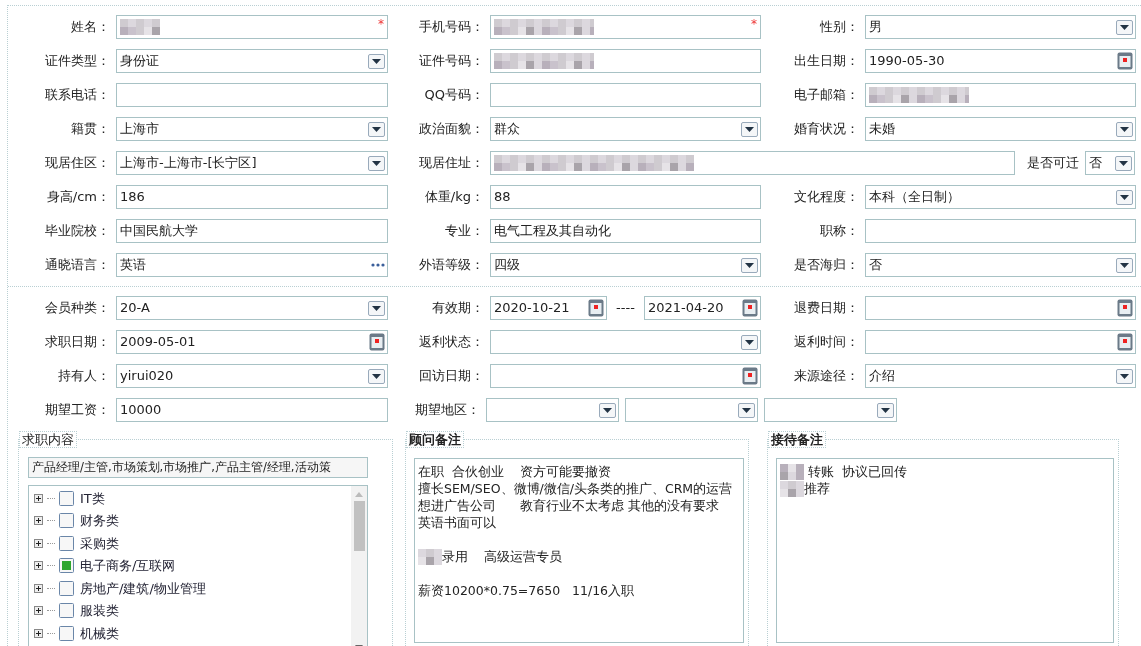  What do you see at coordinates (77, 61) in the screenshot?
I see `field-label: 证件类型：` at bounding box center [77, 61].